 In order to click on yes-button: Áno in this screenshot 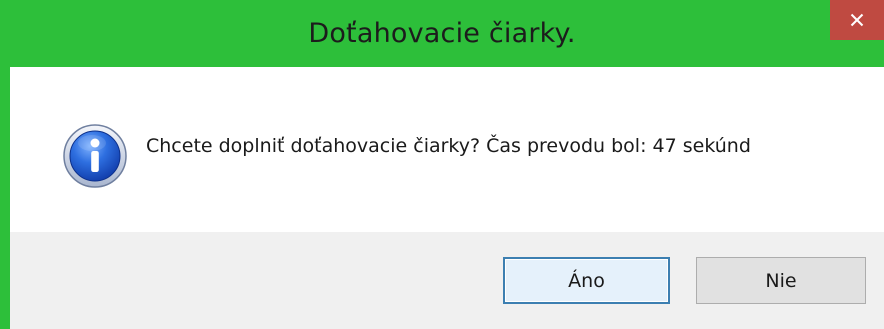, I will do `click(586, 280)`.